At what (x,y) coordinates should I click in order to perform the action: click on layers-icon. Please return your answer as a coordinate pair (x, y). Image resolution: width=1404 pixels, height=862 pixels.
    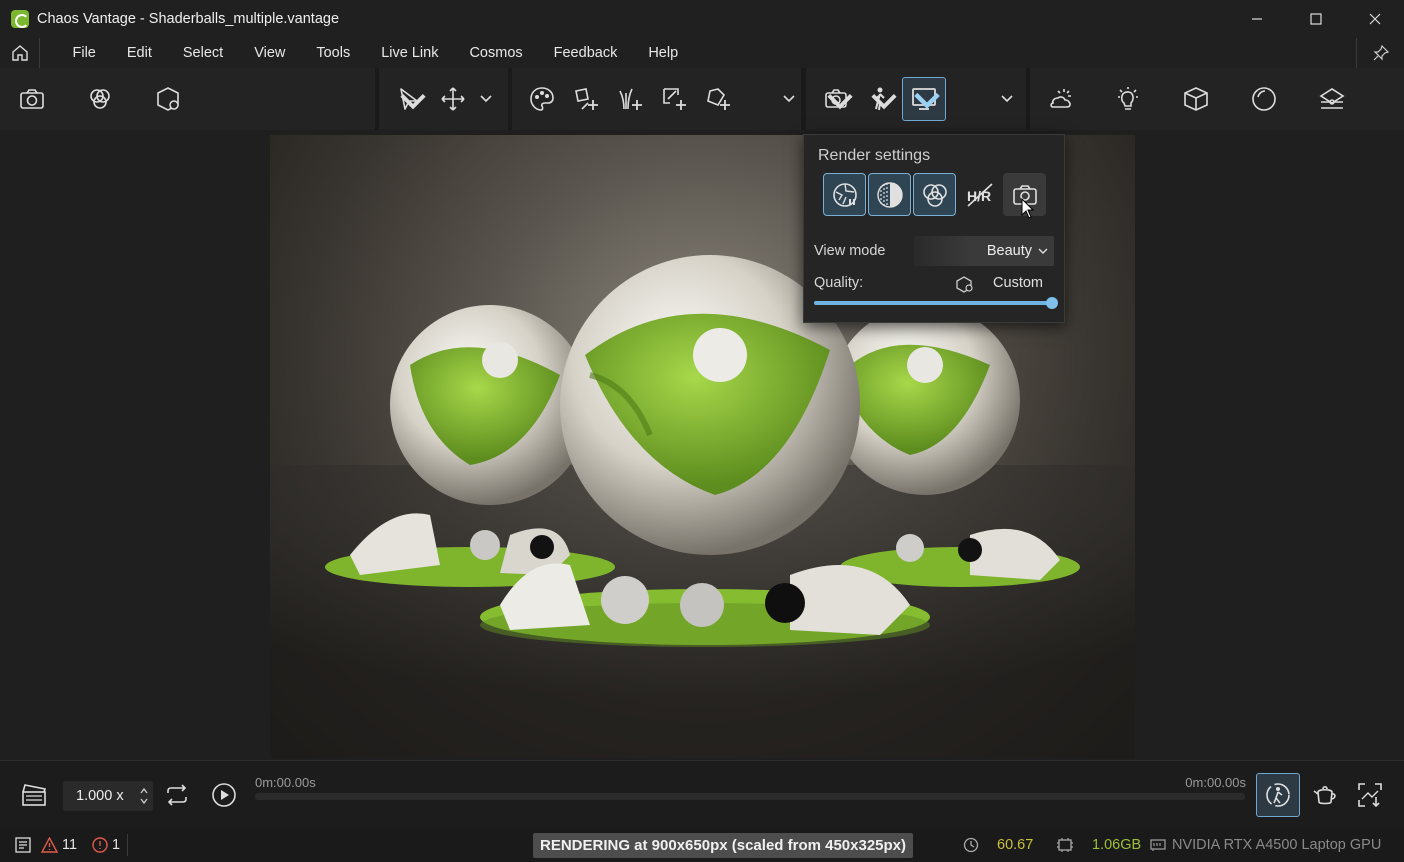
    Looking at the image, I should click on (1332, 98).